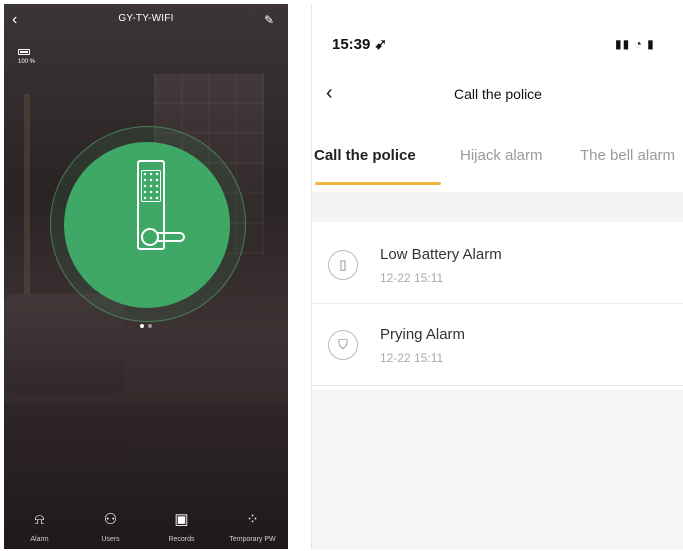 The height and width of the screenshot is (551, 683). What do you see at coordinates (501, 155) in the screenshot?
I see `tab-hijack-alarm: Hijack alarm` at bounding box center [501, 155].